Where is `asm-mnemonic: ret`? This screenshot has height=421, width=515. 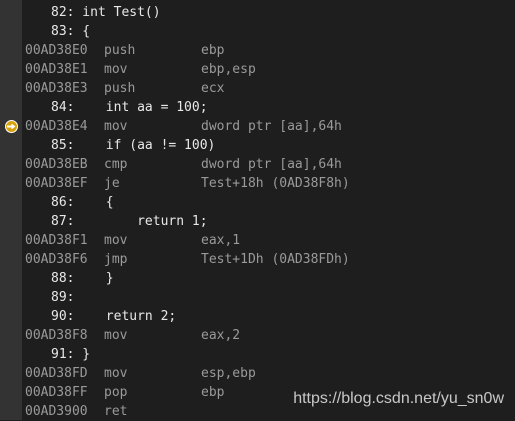 asm-mnemonic: ret is located at coordinates (116, 411).